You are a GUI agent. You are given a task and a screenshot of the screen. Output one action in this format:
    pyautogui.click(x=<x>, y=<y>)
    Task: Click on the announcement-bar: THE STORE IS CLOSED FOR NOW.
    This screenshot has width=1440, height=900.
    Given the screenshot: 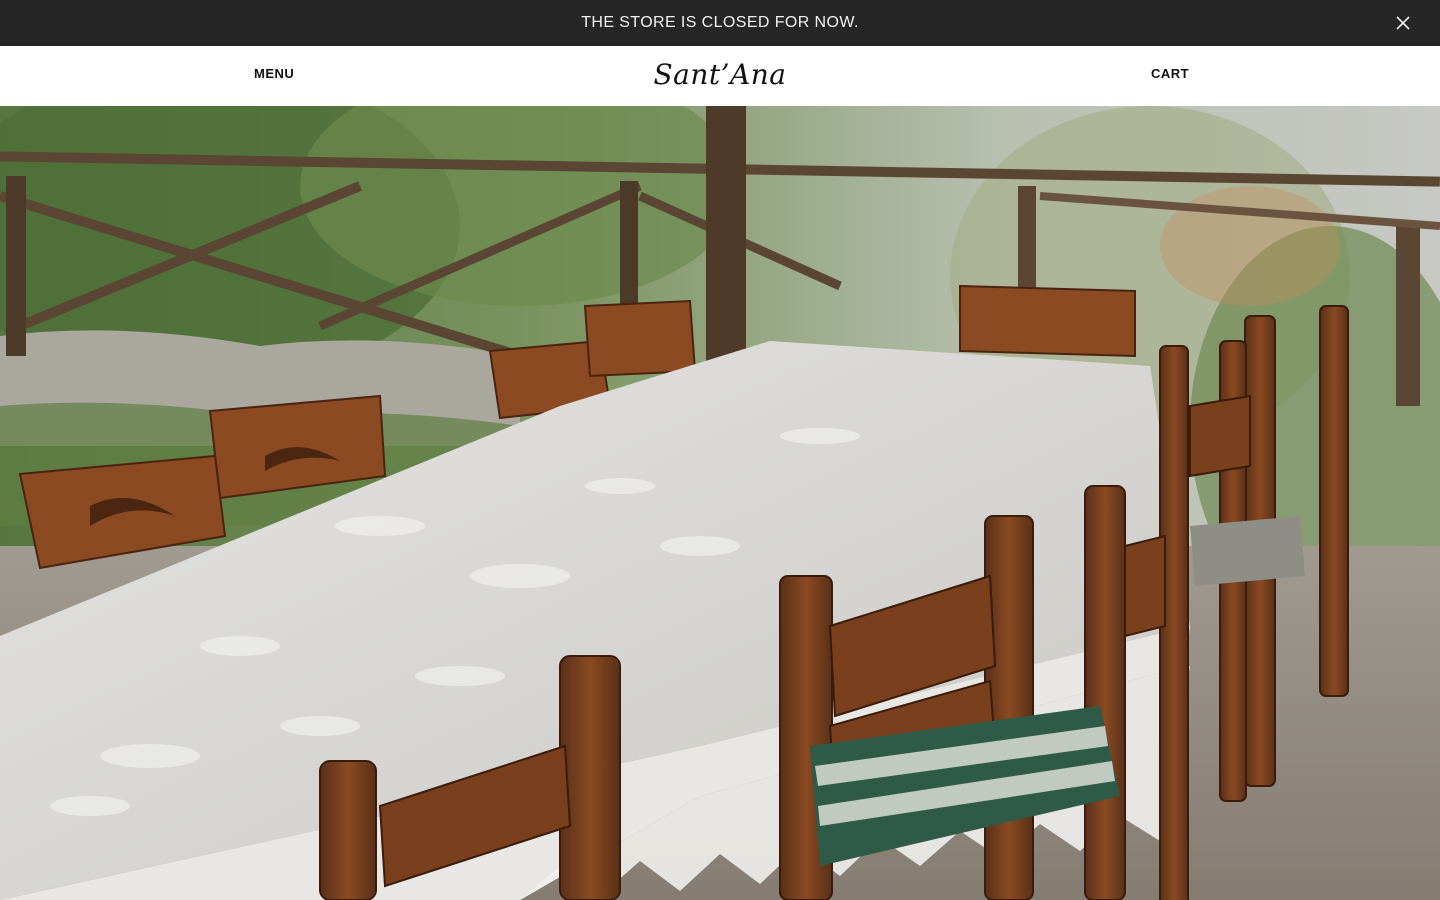 What is the action you would take?
    pyautogui.click(x=720, y=23)
    